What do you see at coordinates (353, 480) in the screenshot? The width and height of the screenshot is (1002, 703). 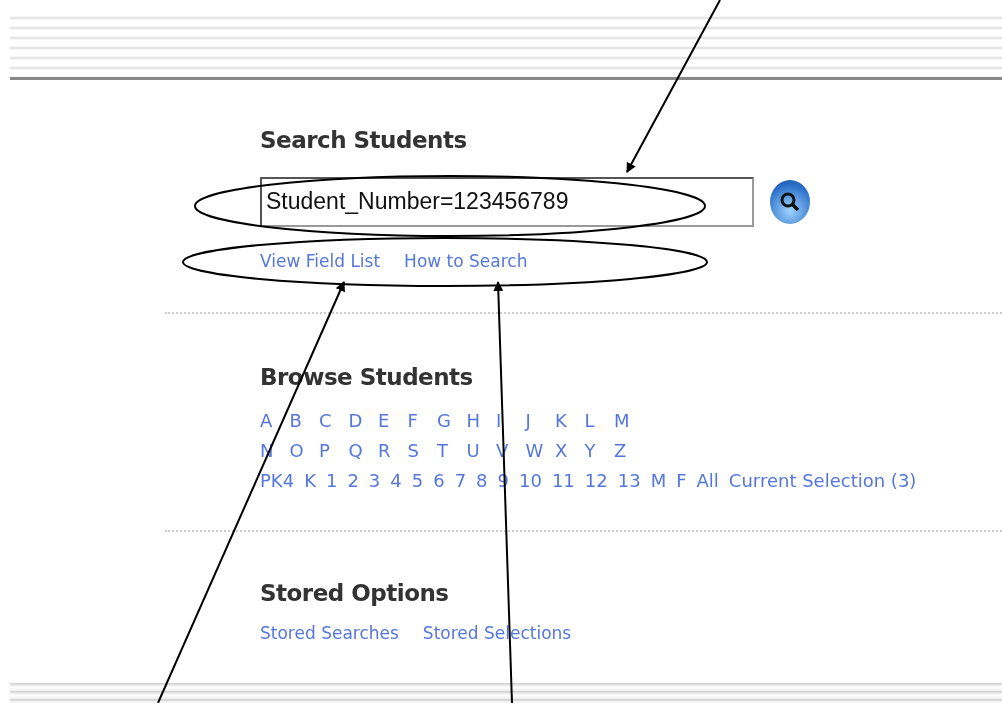 I see `link: 2` at bounding box center [353, 480].